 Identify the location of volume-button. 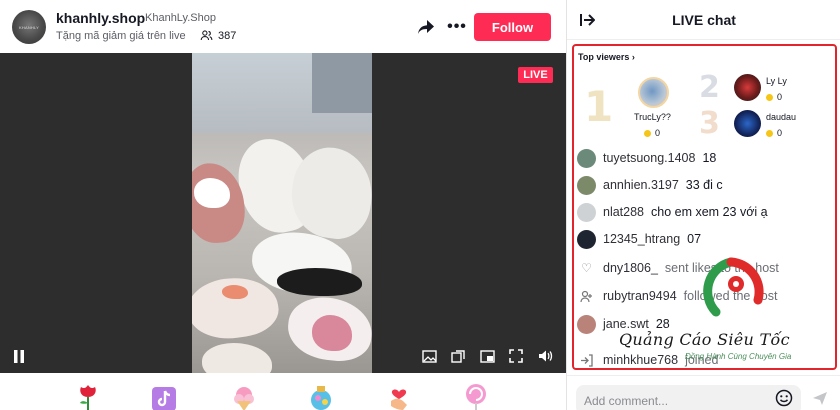
(545, 356).